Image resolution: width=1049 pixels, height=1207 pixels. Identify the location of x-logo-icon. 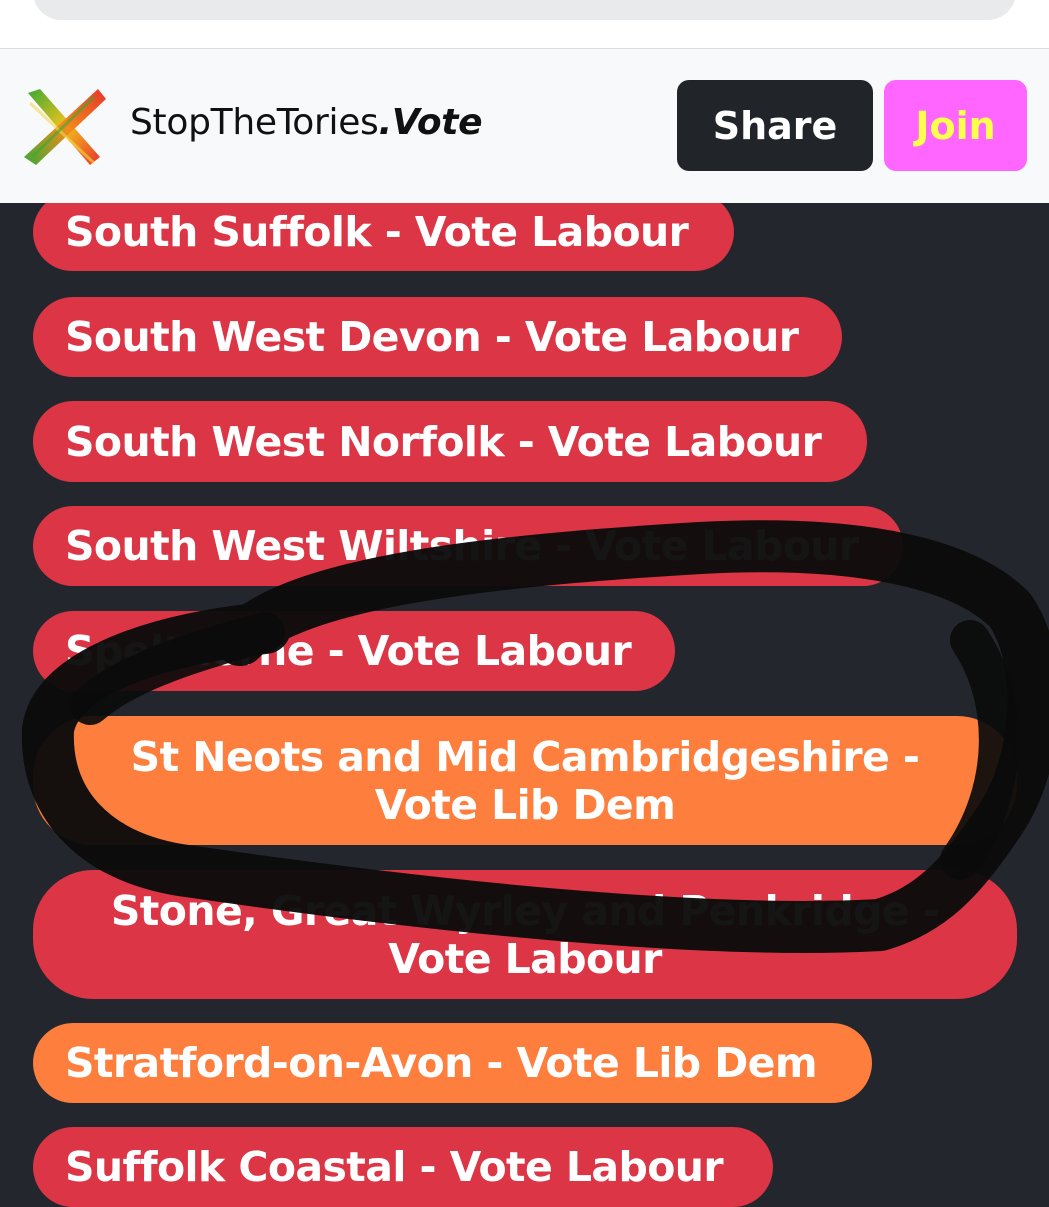
(63, 126).